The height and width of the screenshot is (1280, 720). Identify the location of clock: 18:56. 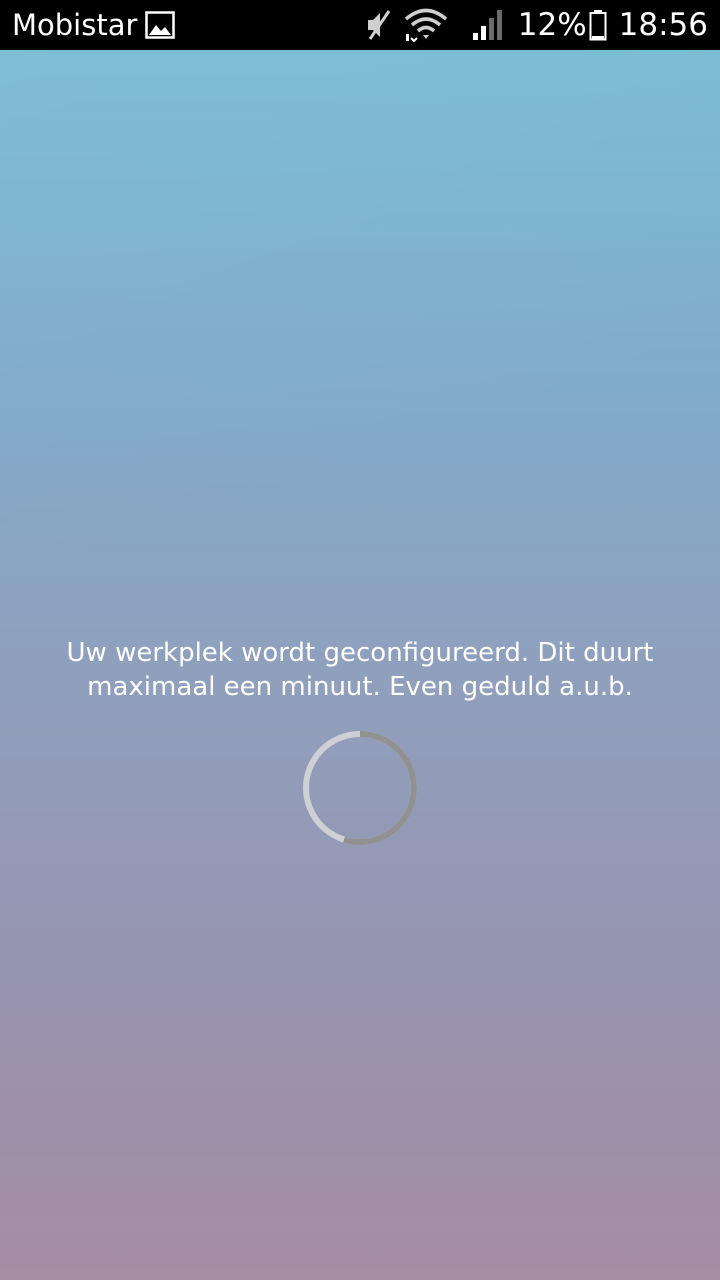
(663, 25).